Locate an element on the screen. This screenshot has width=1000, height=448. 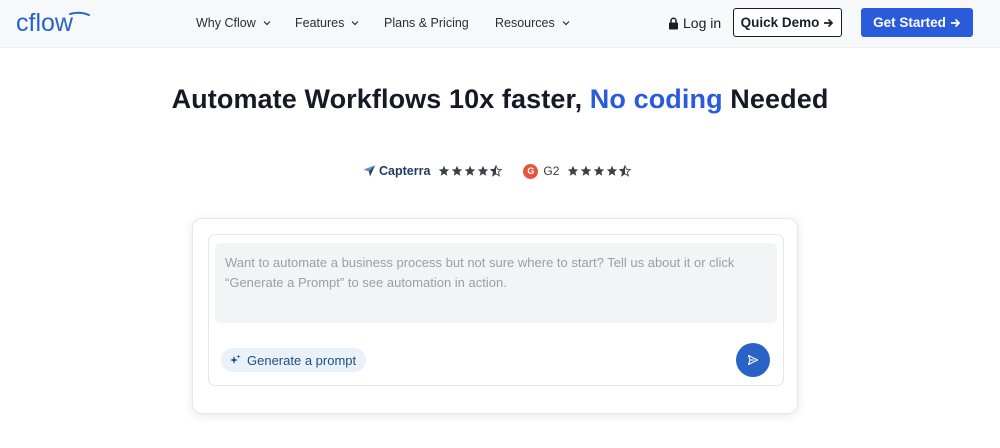
nav-resources: Resources is located at coordinates (532, 23).